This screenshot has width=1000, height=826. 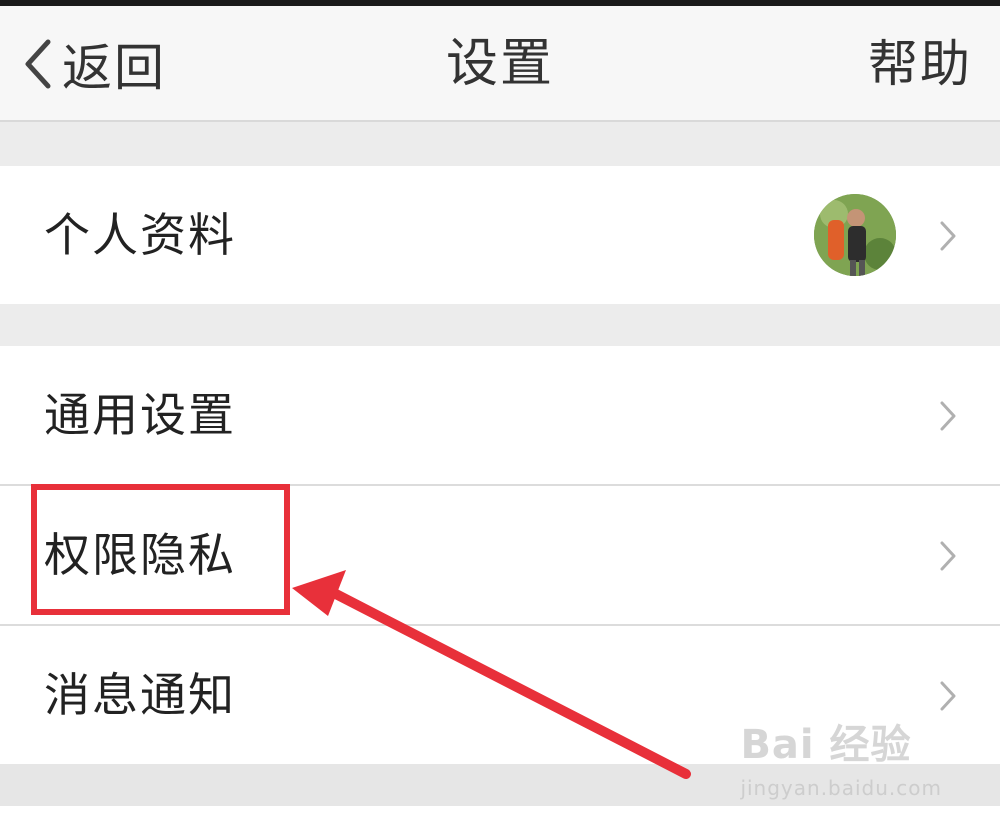 I want to click on watermark-brand: Bai 经验, so click(x=826, y=745).